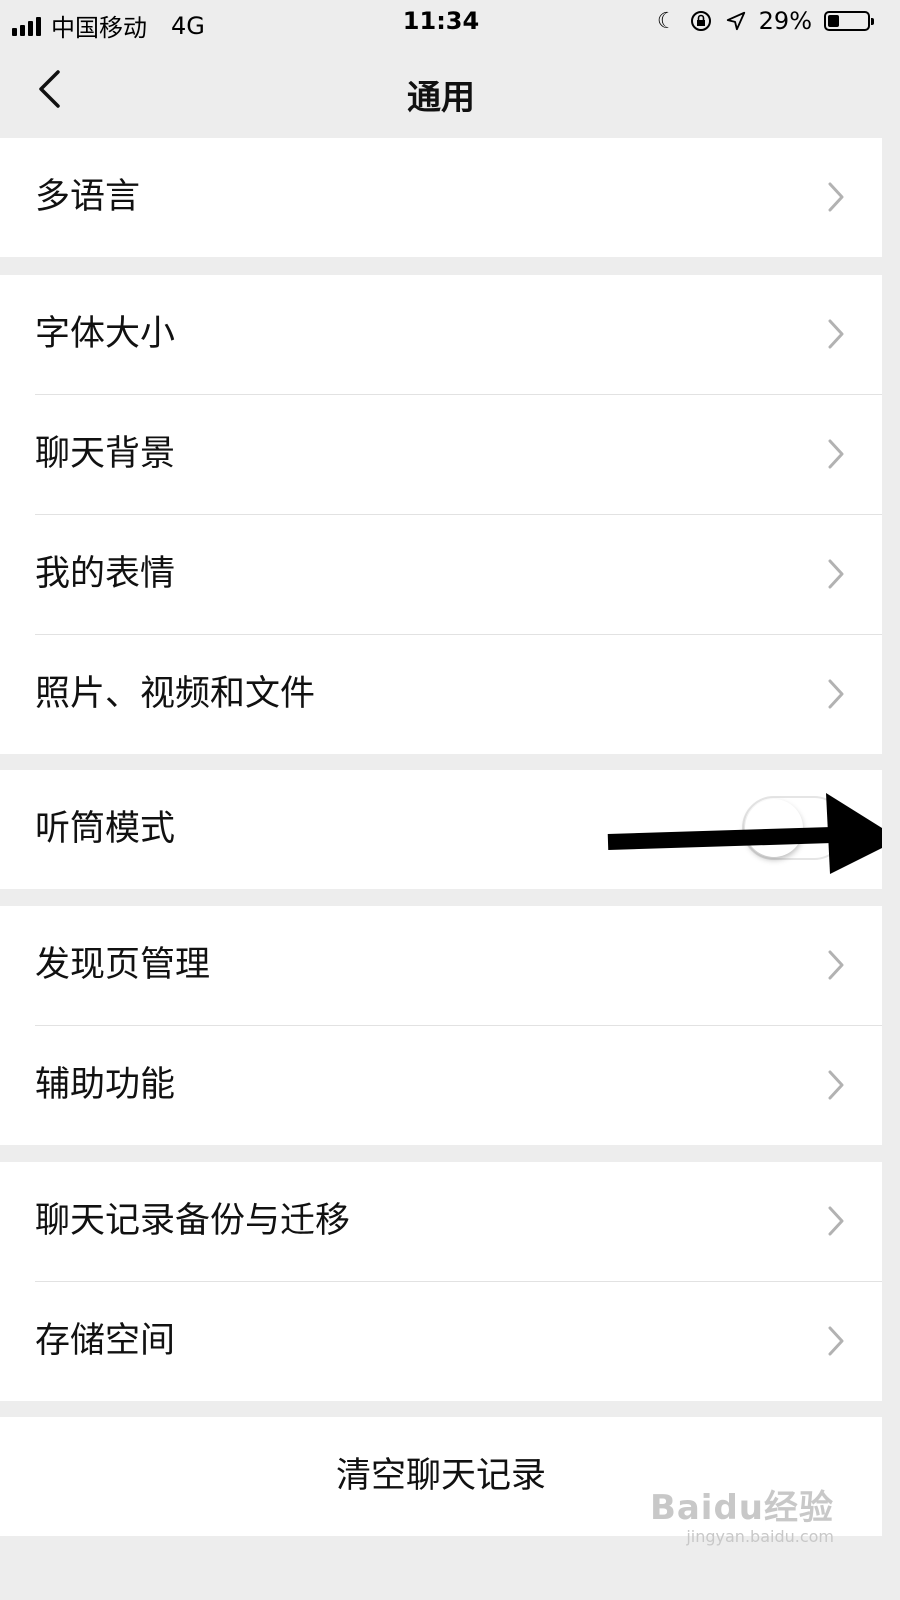 This screenshot has width=900, height=1600. Describe the element at coordinates (175, 694) in the screenshot. I see `setting-label: 照片、视频和文件` at that location.